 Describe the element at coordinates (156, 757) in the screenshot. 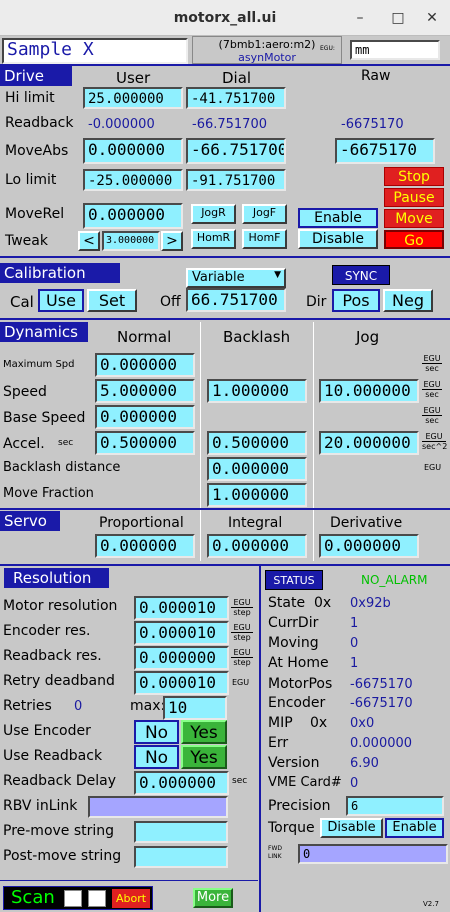

I see `use-readback-no-button: No` at that location.